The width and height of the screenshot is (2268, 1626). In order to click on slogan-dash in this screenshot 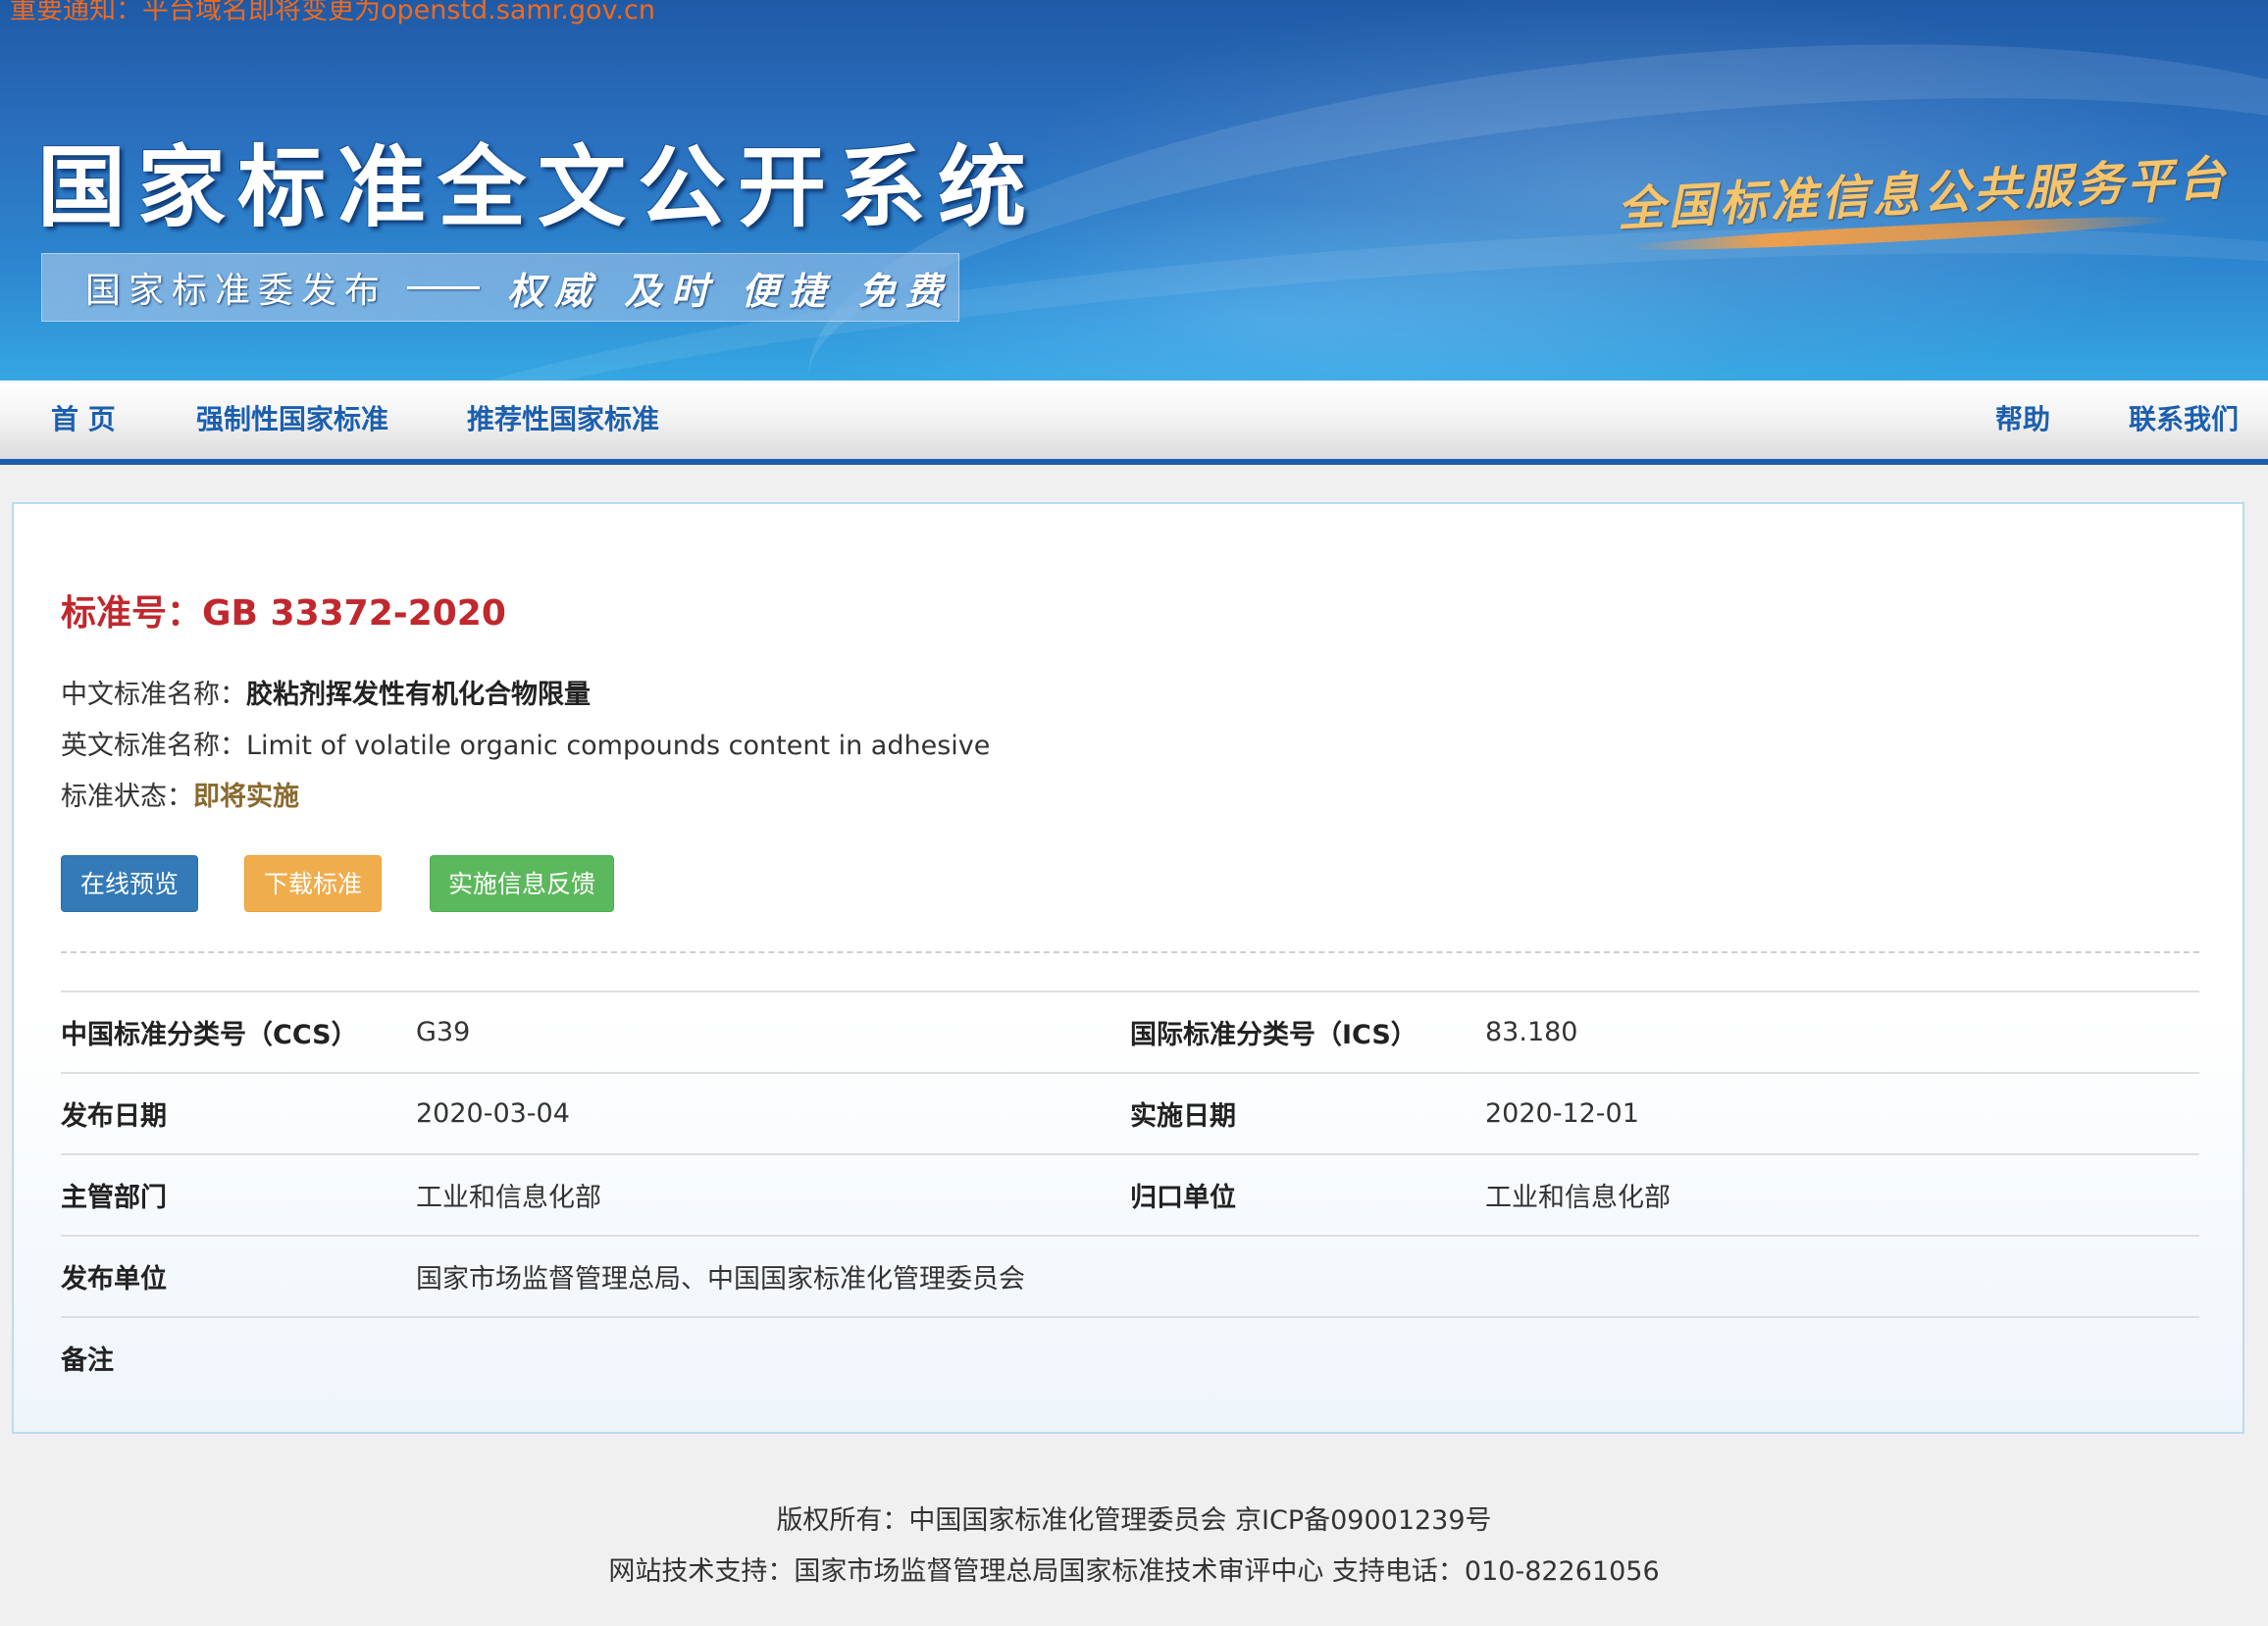, I will do `click(444, 287)`.